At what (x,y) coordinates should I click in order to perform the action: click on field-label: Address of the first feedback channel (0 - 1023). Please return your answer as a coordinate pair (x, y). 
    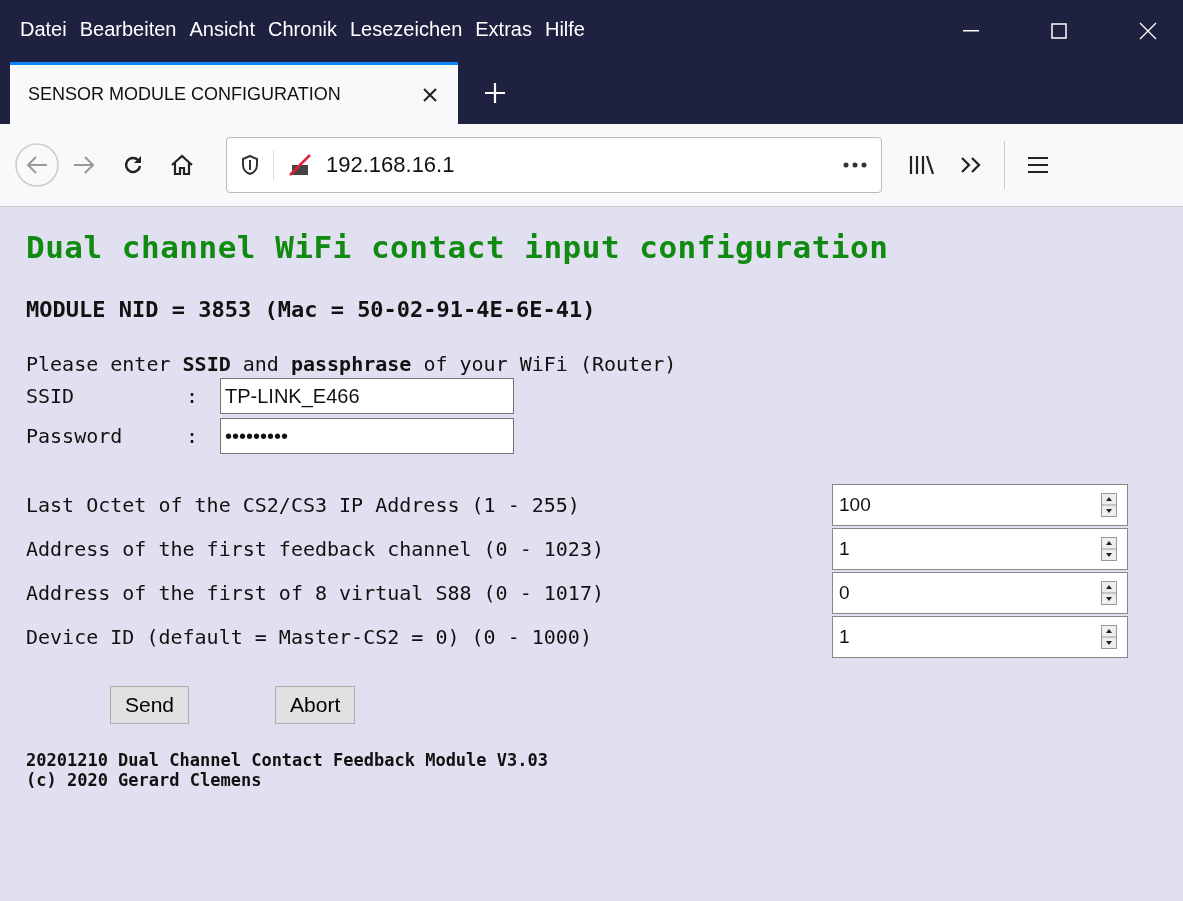
    Looking at the image, I should click on (315, 549).